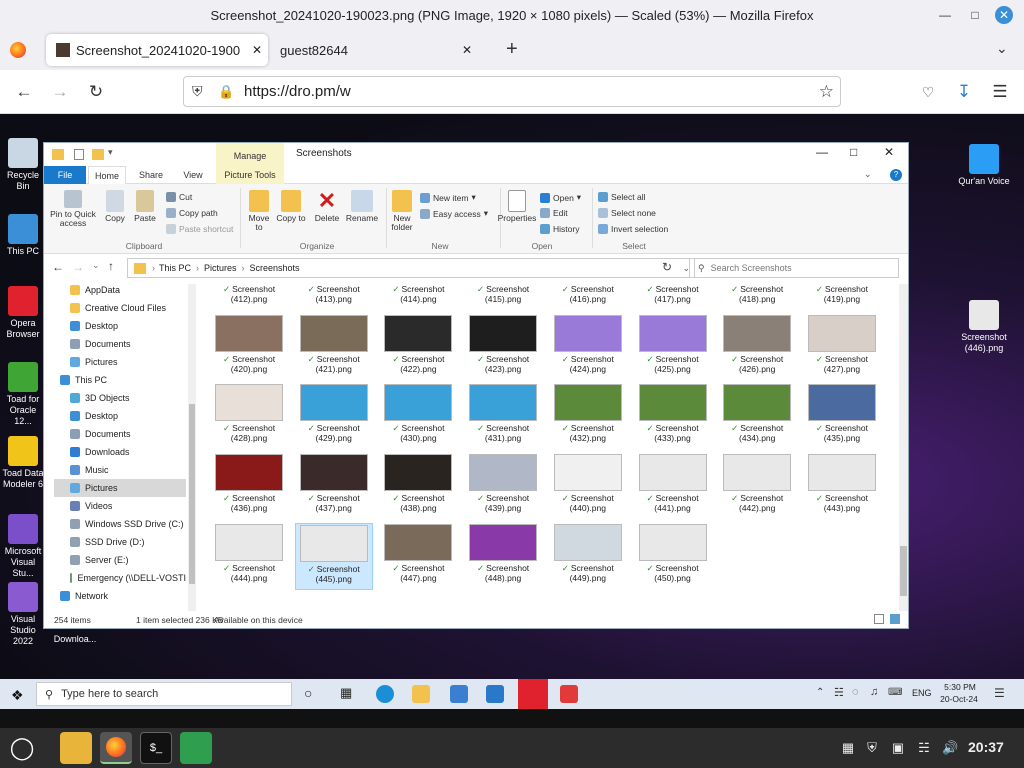 The image size is (1024, 768). I want to click on network-tray-icon: ☵, so click(924, 748).